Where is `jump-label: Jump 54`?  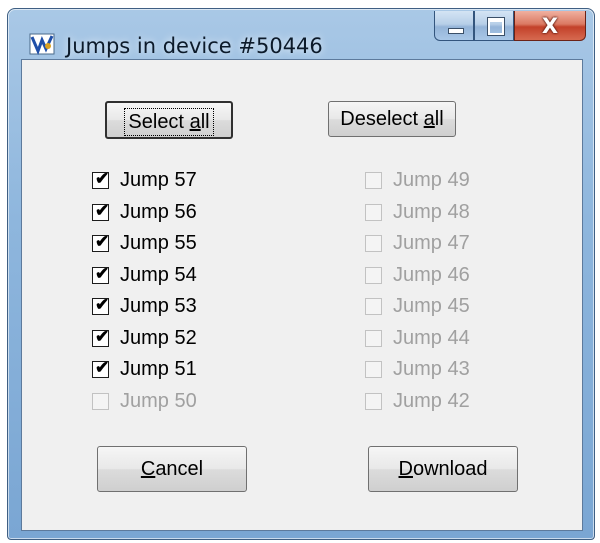
jump-label: Jump 54 is located at coordinates (158, 274).